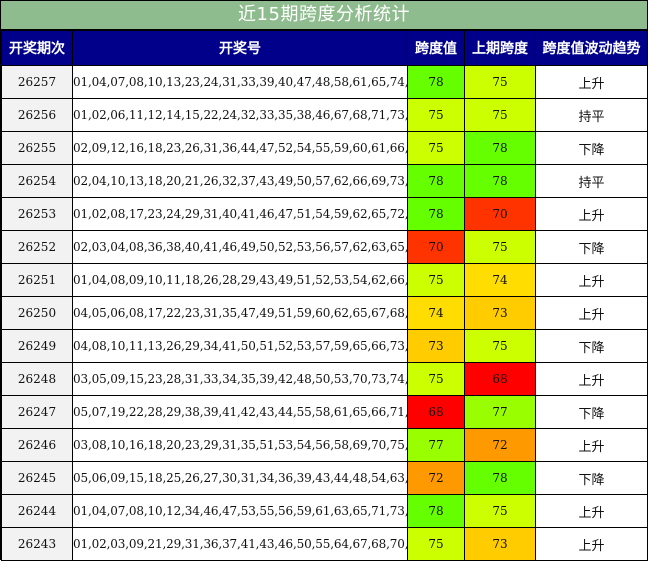 The height and width of the screenshot is (561, 648). I want to click on issue-cell: 26253, so click(37, 214).